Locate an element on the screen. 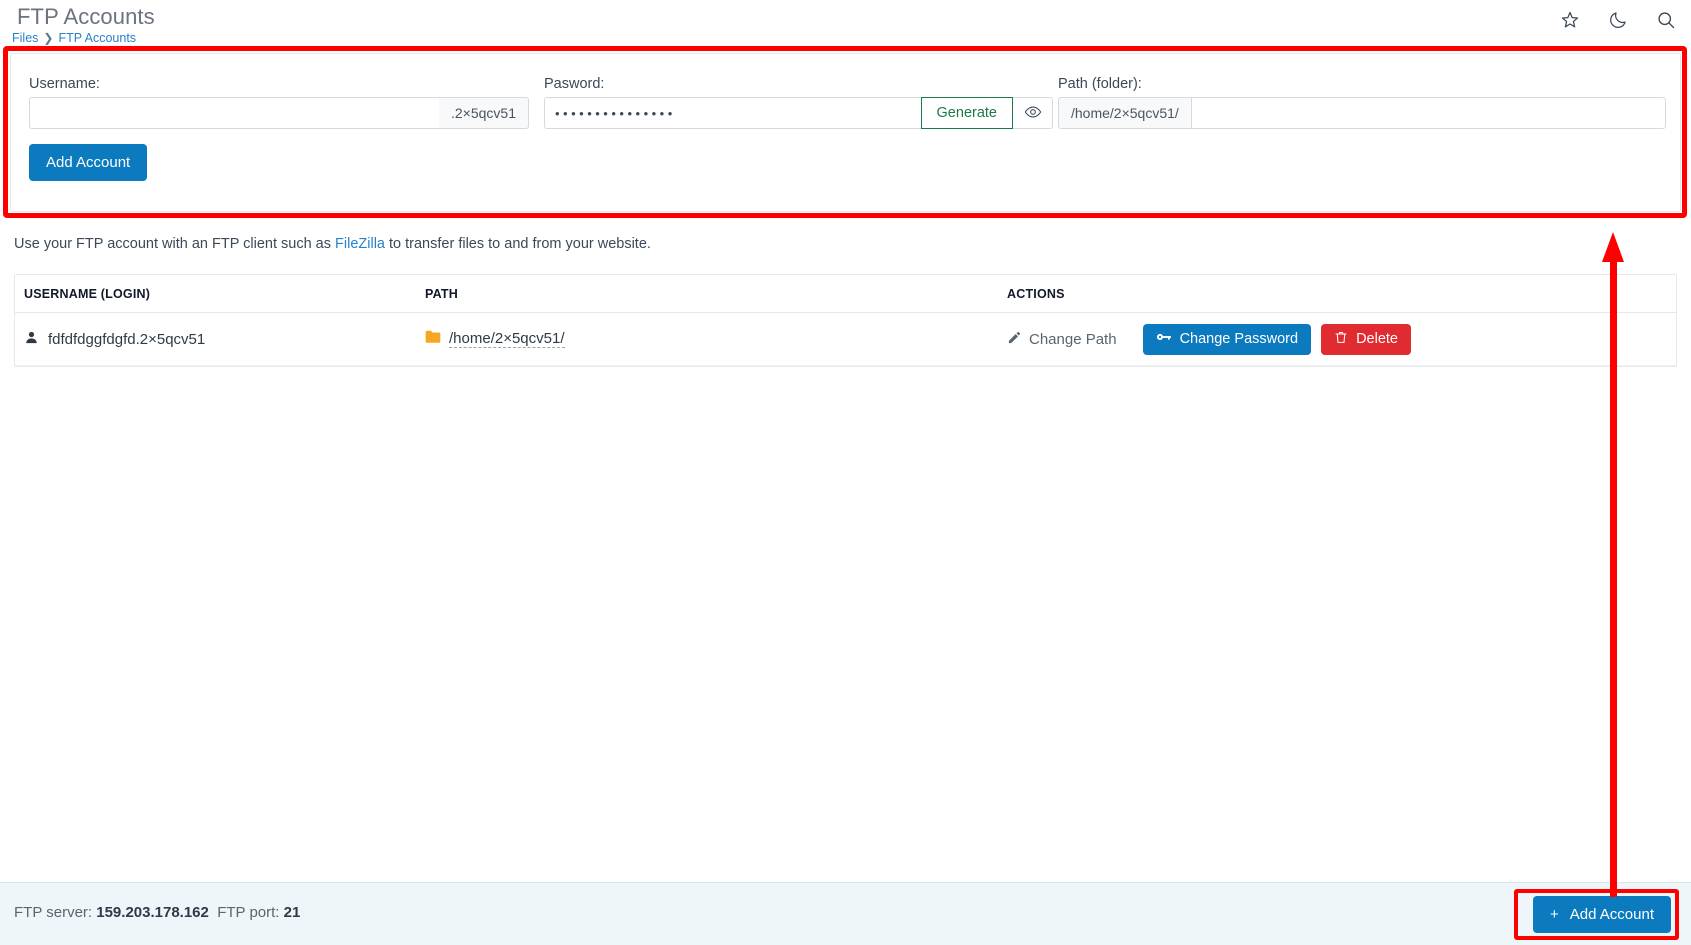 Image resolution: width=1691 pixels, height=945 pixels. table-header-row: USERNAME (LOGIN) PATH ACTIONS is located at coordinates (845, 294).